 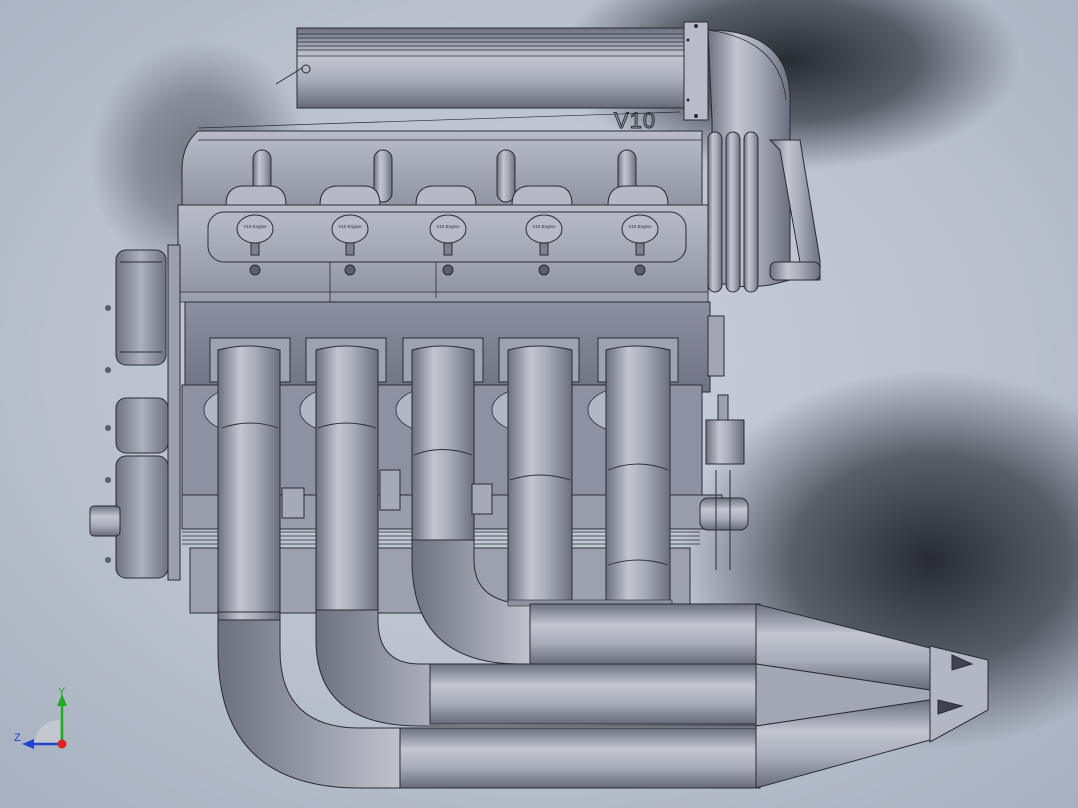 I want to click on triad-arc, so click(x=47, y=731).